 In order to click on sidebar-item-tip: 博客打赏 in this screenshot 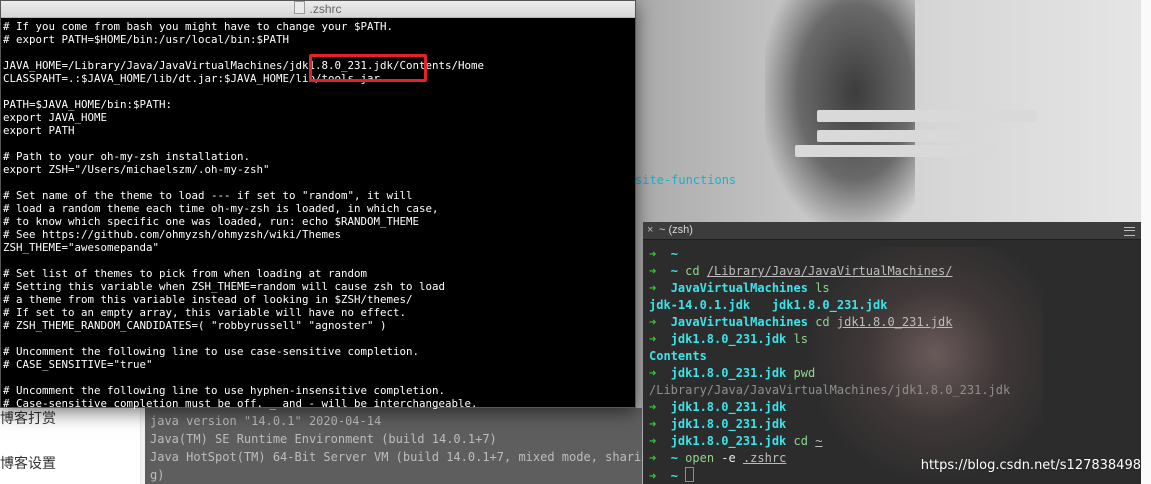, I will do `click(28, 418)`.